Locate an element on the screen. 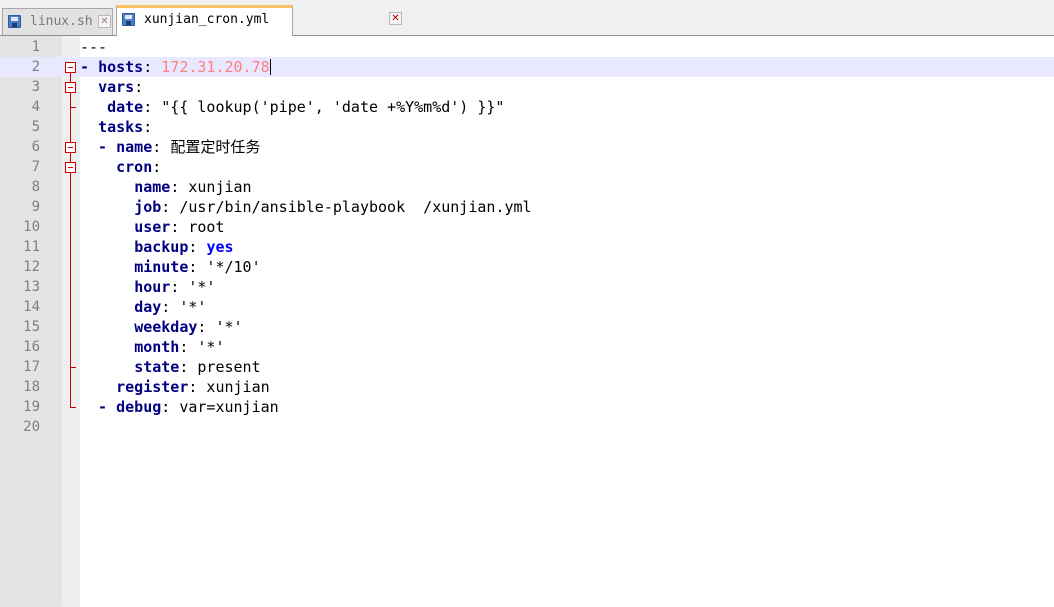  code-text: register: xunjian is located at coordinates (175, 387).